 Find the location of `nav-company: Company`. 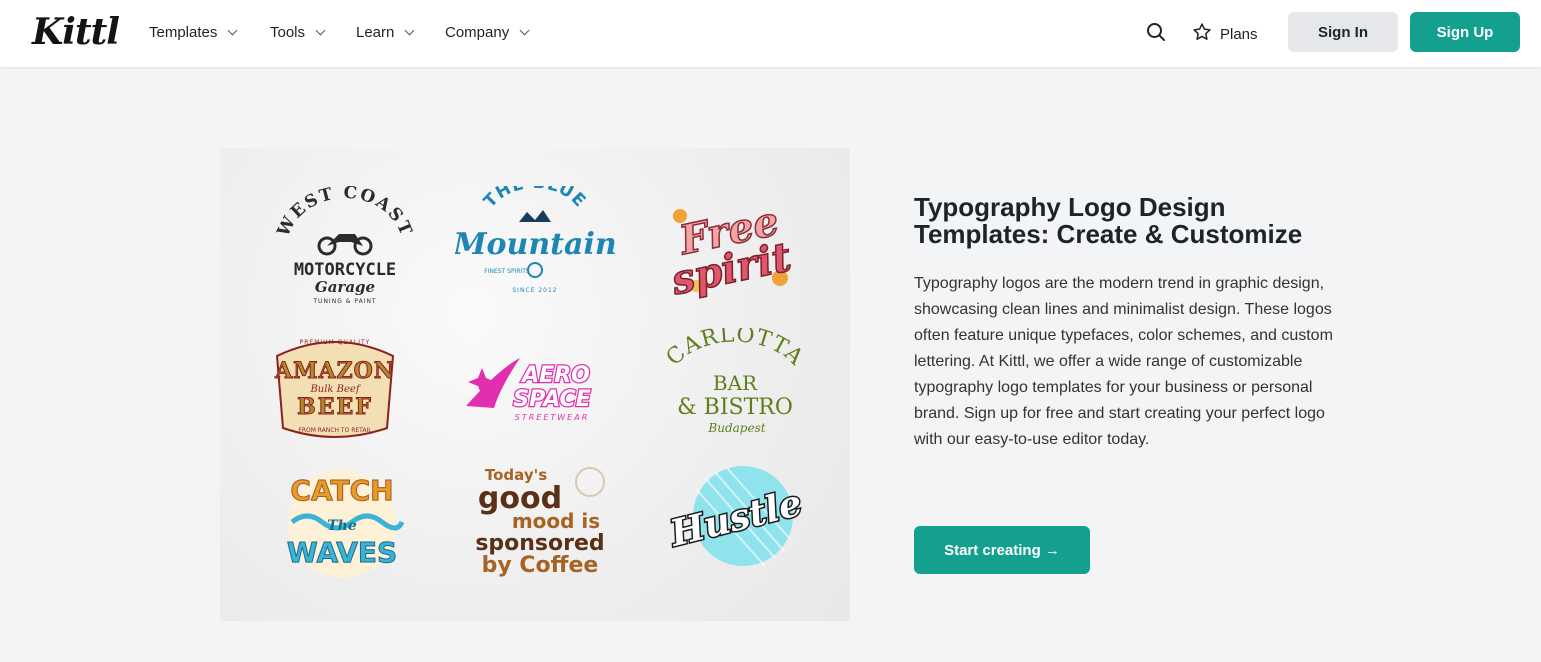

nav-company: Company is located at coordinates (487, 32).